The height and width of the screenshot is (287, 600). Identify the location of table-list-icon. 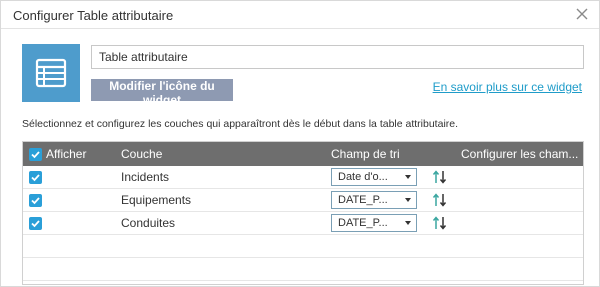
(51, 73).